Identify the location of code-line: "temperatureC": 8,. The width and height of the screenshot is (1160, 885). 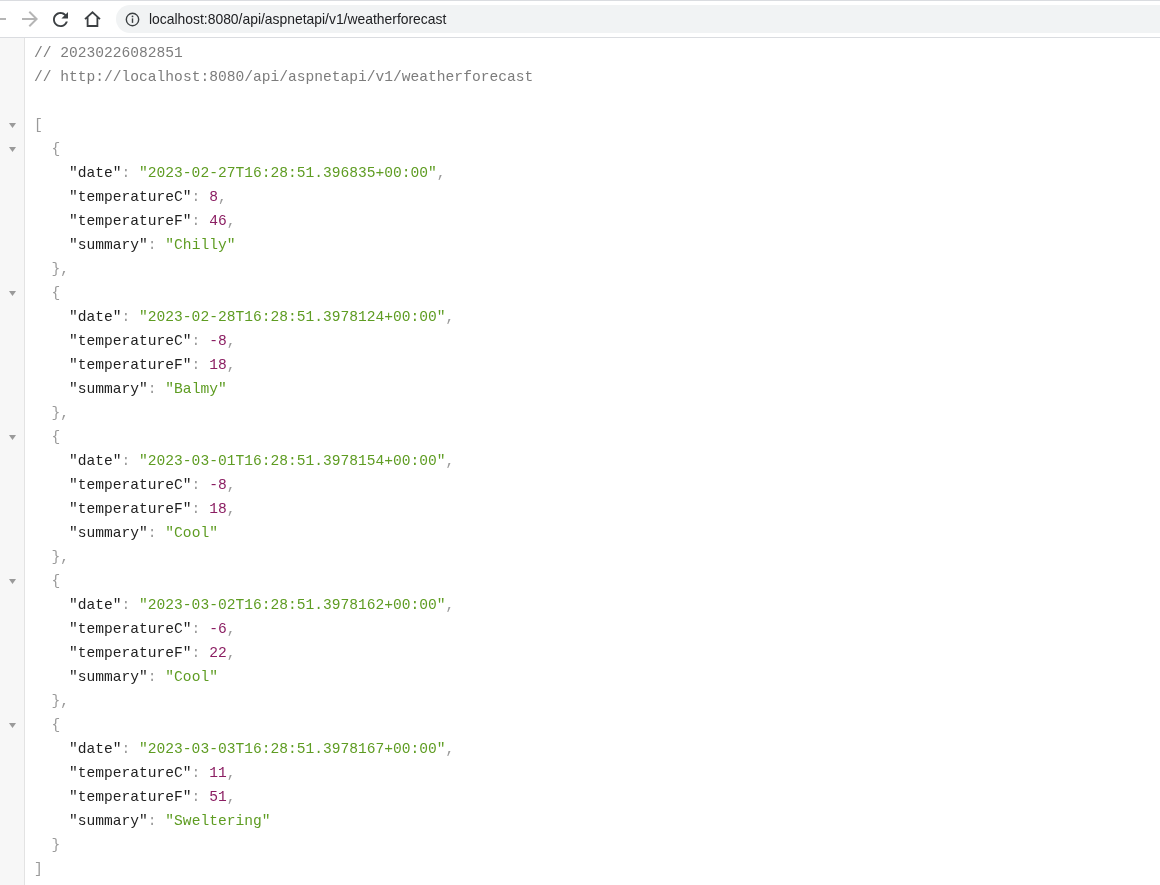
(148, 197).